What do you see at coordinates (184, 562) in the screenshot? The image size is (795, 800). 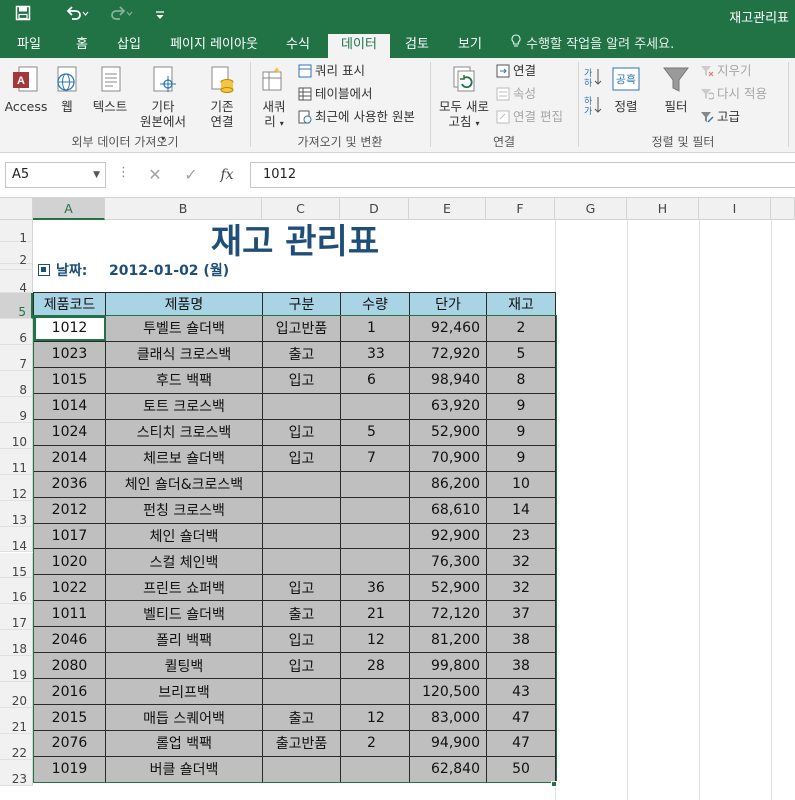 I see `cell-product-name: 스컬 체인백` at bounding box center [184, 562].